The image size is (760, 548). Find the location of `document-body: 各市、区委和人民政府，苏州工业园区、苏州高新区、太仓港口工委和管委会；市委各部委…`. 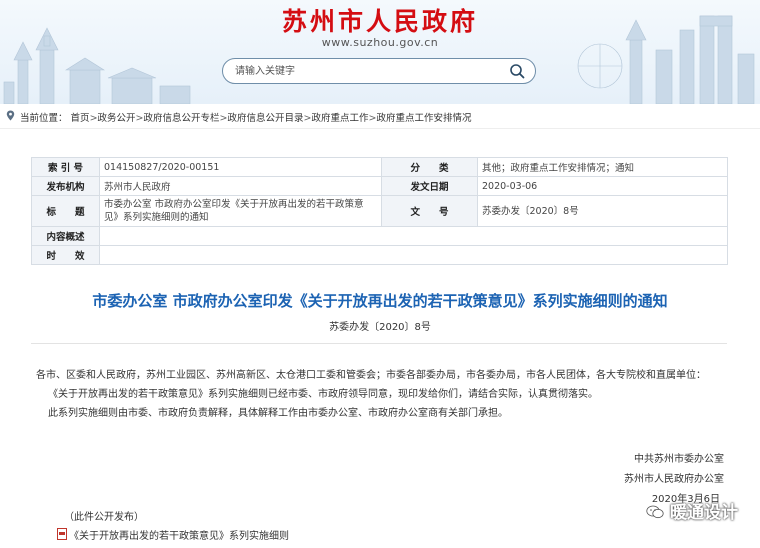

document-body: 各市、区委和人民政府，苏州工业园区、苏州高新区、太仓港口工委和管委会；市委各部委… is located at coordinates (381, 394).